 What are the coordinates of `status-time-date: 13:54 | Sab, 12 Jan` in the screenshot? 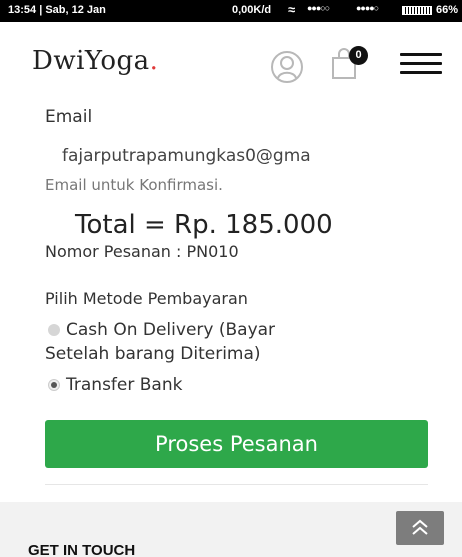 It's located at (57, 10).